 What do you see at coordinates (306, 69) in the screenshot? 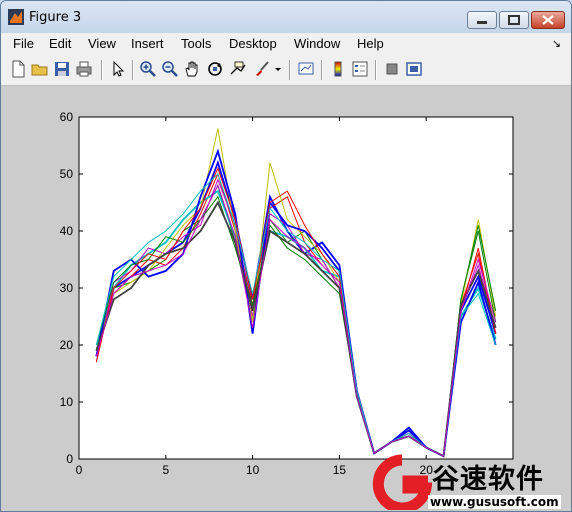
I see `link-plot-icon` at bounding box center [306, 69].